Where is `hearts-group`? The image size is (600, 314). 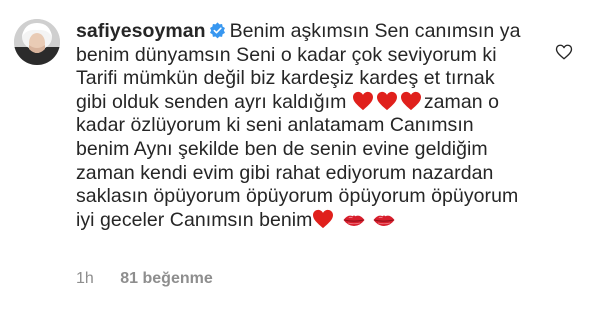
hearts-group is located at coordinates (388, 102).